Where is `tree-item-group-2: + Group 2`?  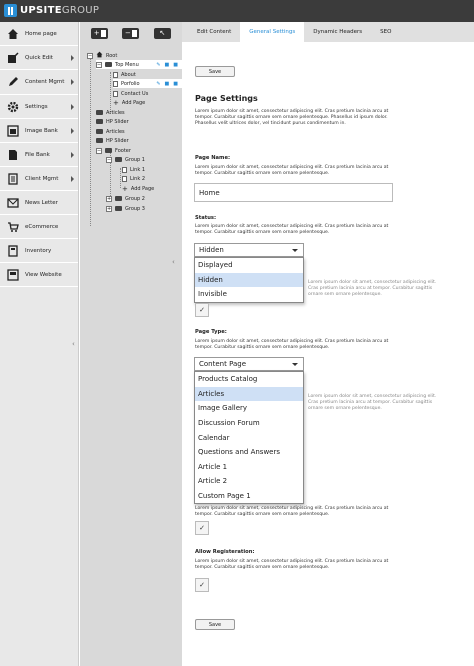
tree-item-group-2: + Group 2 is located at coordinates (125, 198).